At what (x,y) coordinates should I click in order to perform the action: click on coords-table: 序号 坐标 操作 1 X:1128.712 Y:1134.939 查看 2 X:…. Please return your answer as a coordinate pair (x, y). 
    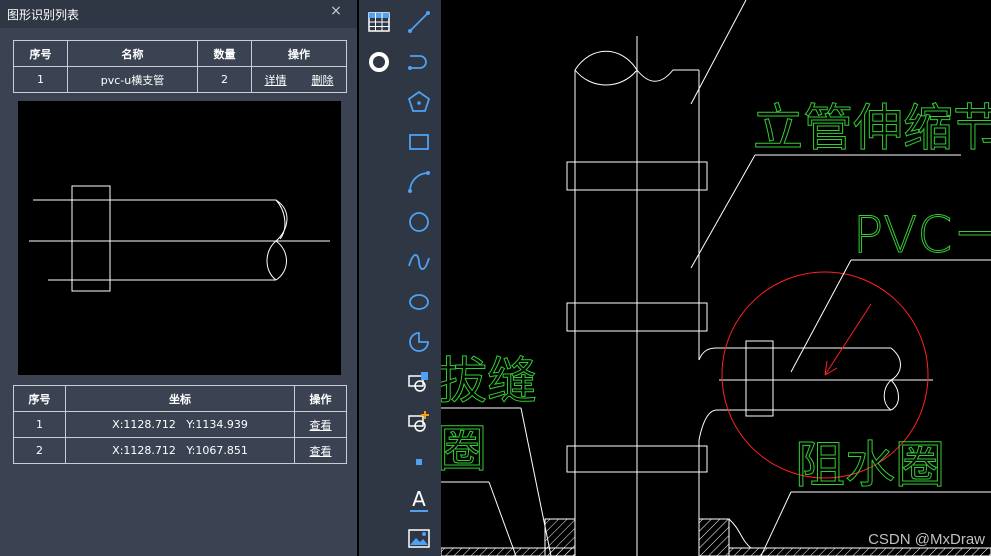
    Looking at the image, I should click on (180, 424).